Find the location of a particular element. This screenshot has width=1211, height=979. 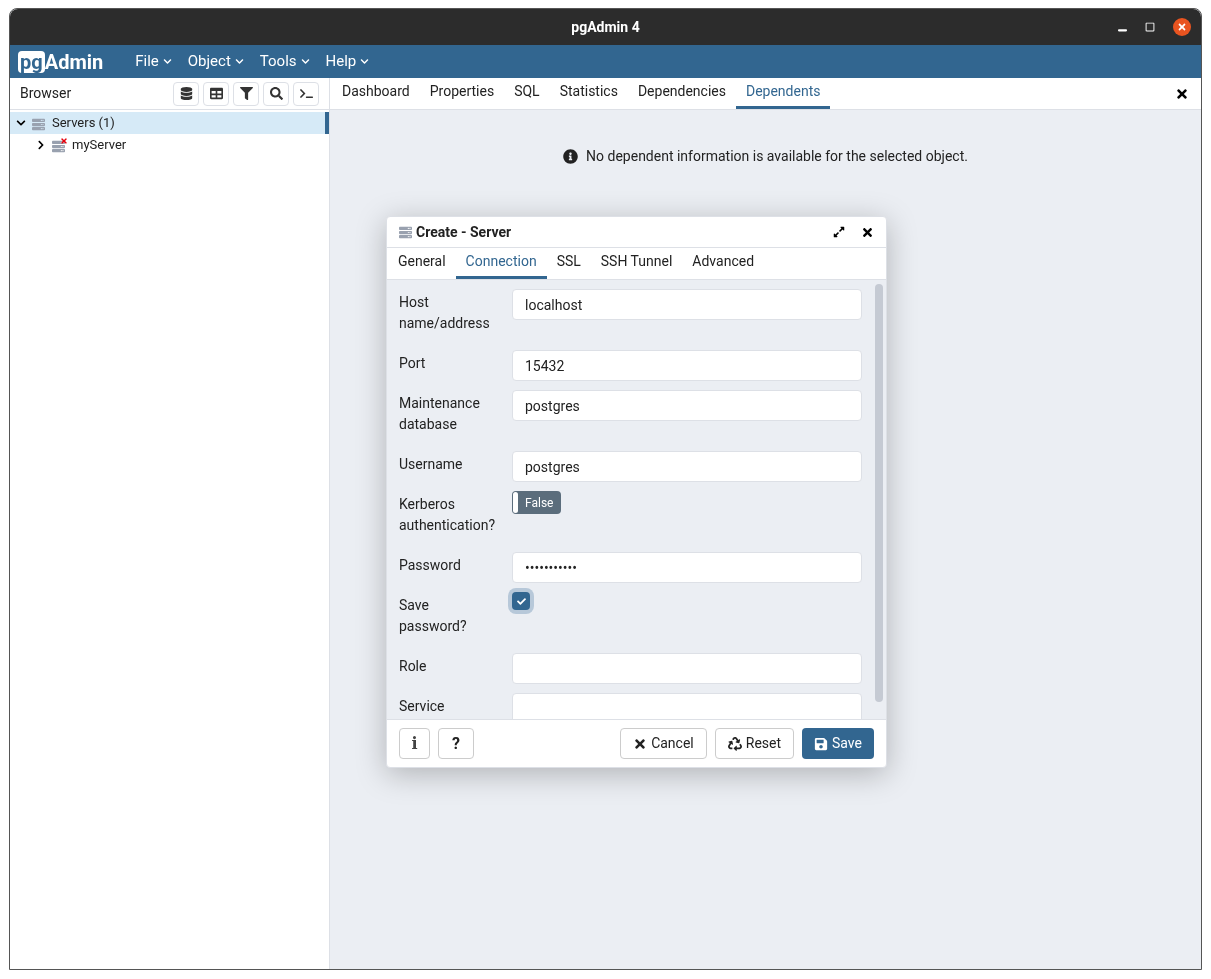

tab: Dashboard is located at coordinates (376, 93).